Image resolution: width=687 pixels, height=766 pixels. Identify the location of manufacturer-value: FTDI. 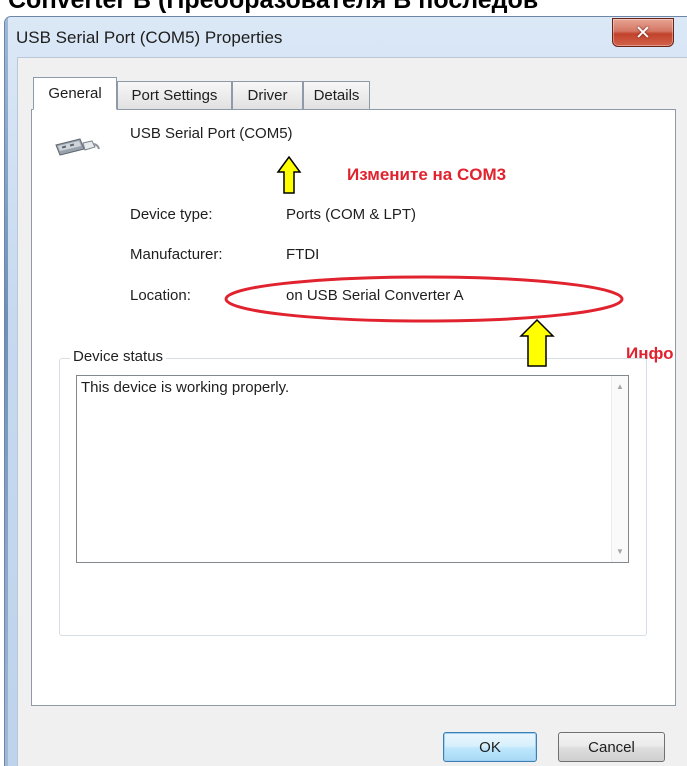
(303, 254).